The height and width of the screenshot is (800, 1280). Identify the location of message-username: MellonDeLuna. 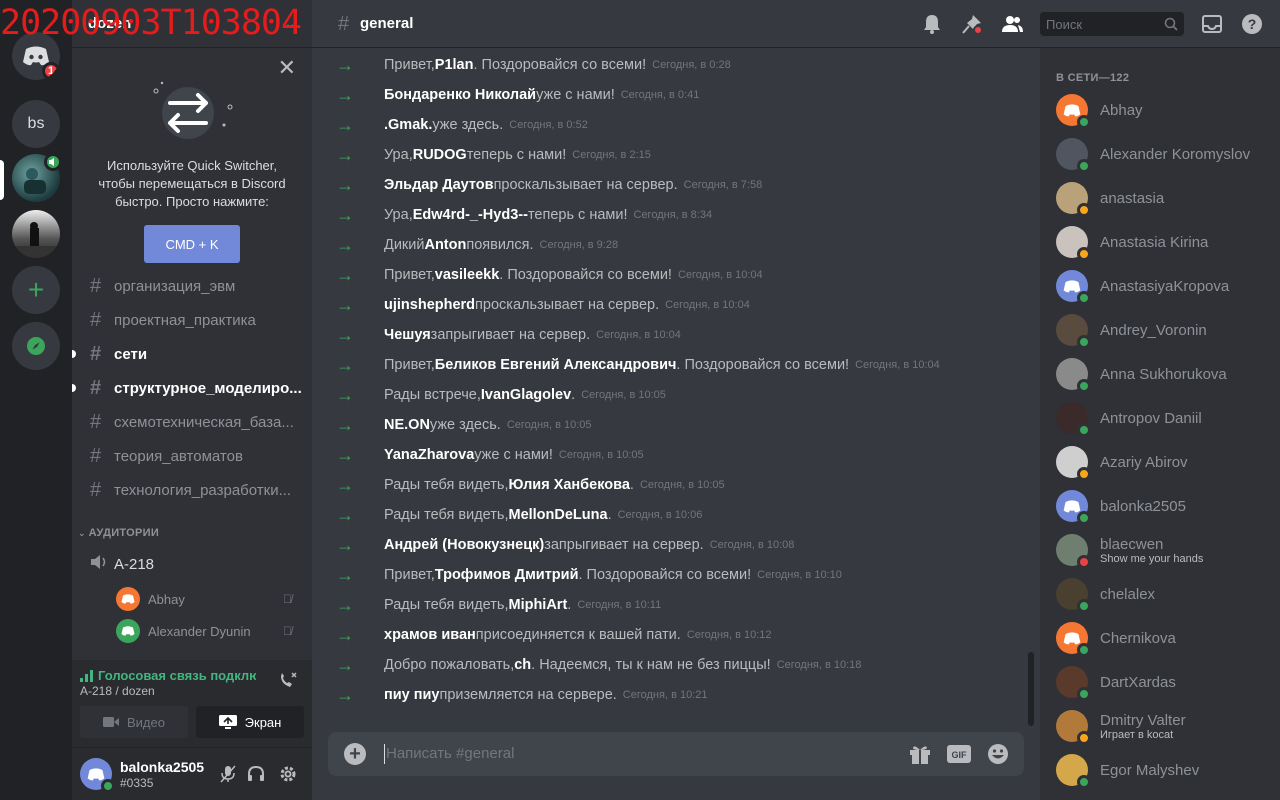
(557, 515).